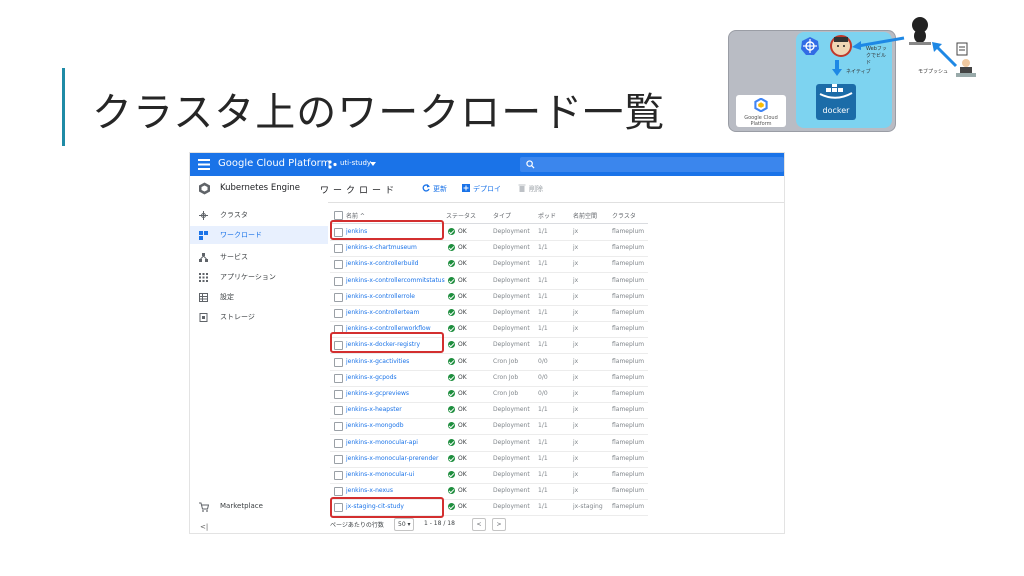 The image size is (1024, 576). What do you see at coordinates (387, 230) in the screenshot?
I see `highlight-jenkins` at bounding box center [387, 230].